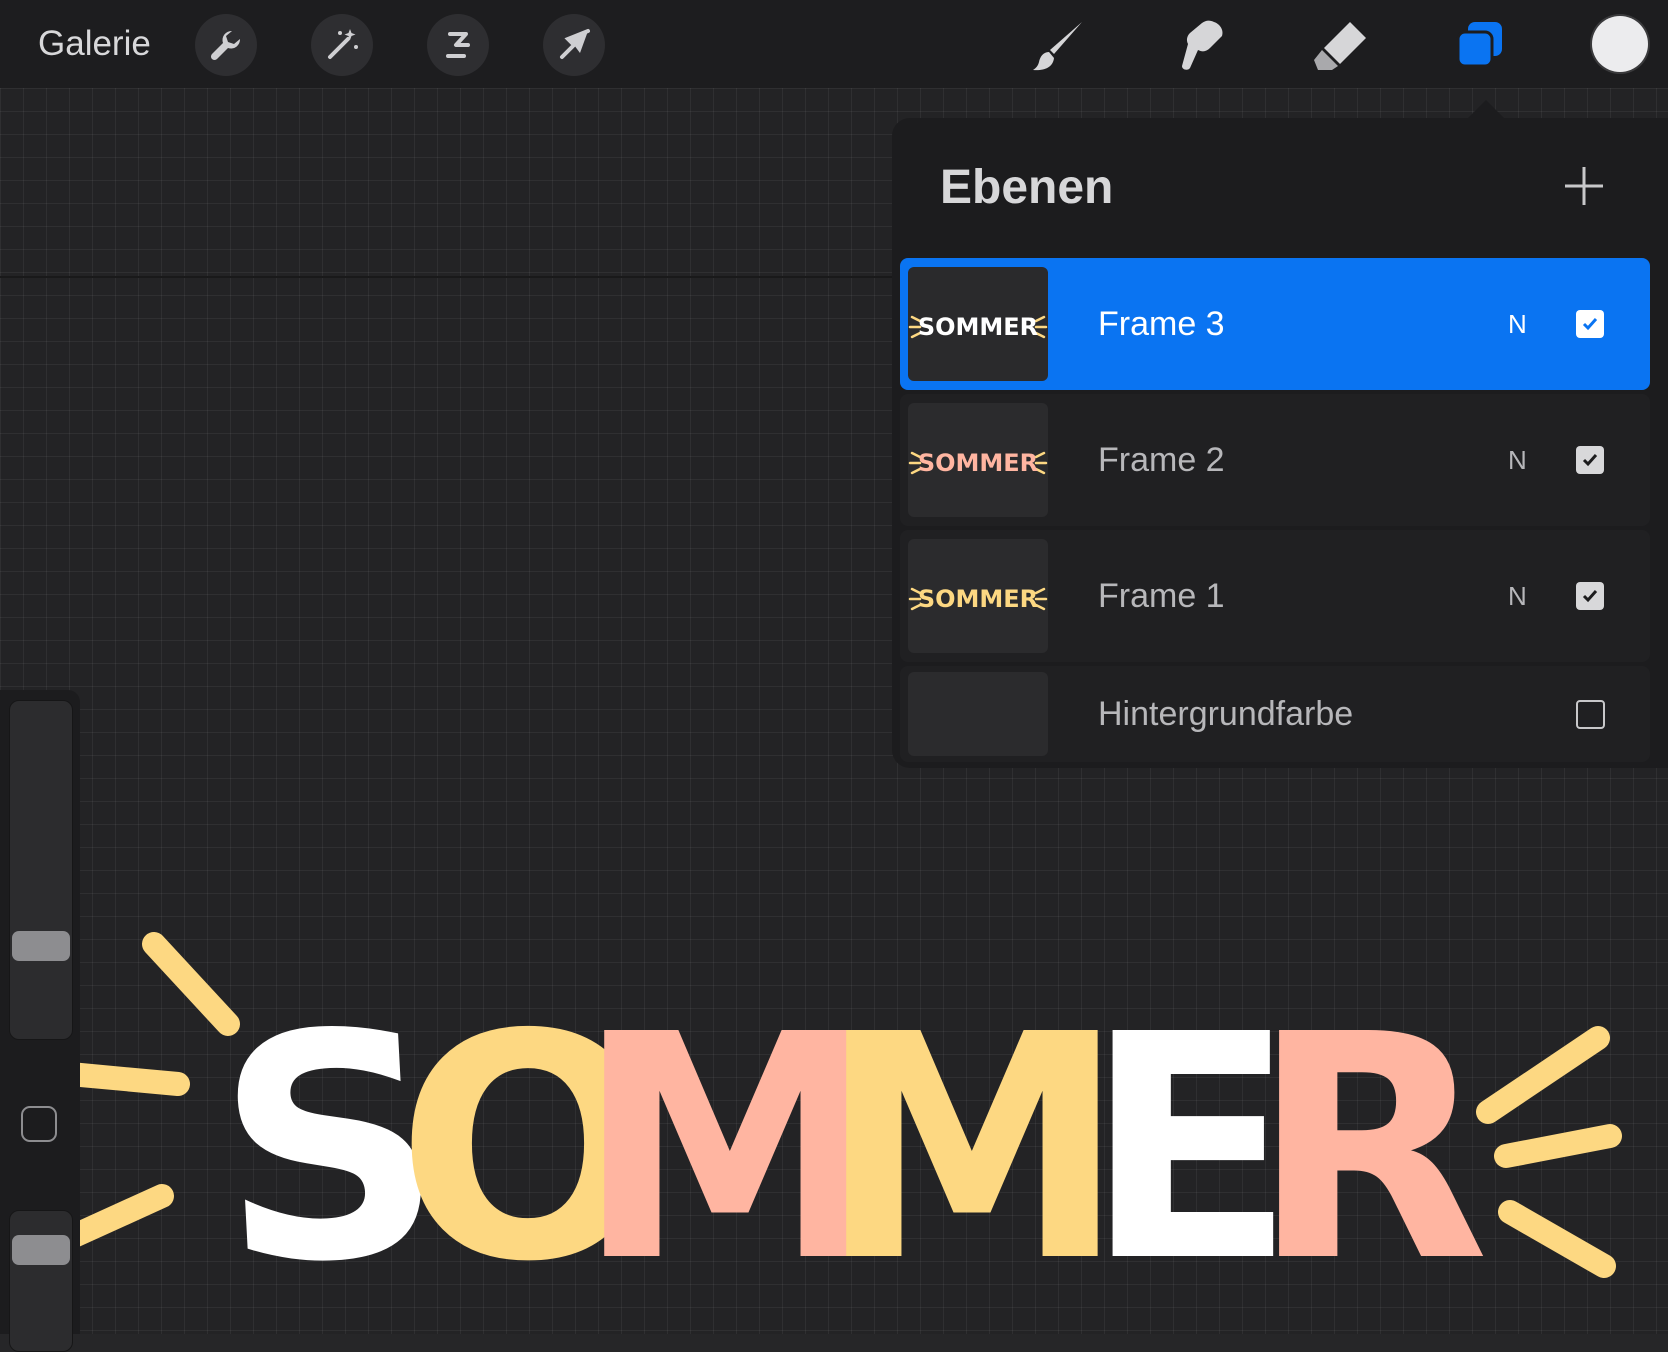  I want to click on opacity-slider-thumb, so click(41, 1250).